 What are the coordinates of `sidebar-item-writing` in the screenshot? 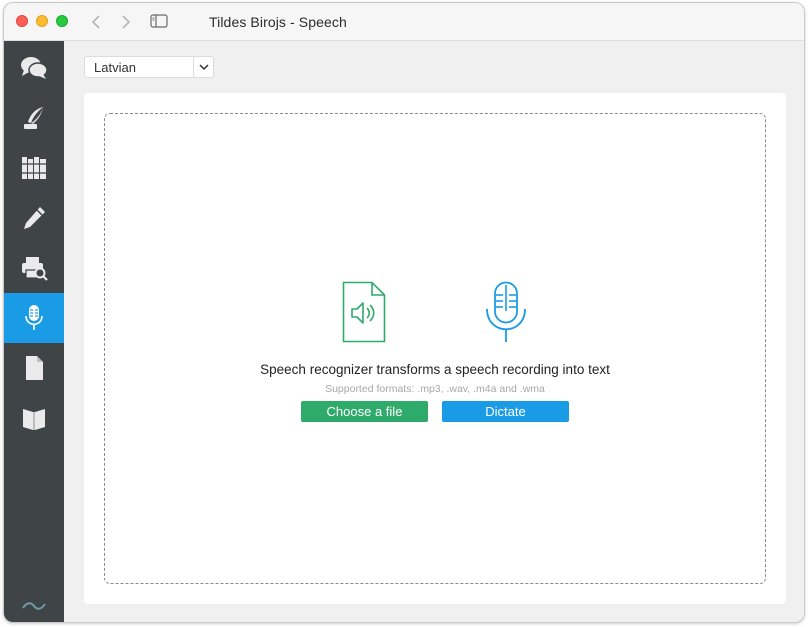 It's located at (34, 118).